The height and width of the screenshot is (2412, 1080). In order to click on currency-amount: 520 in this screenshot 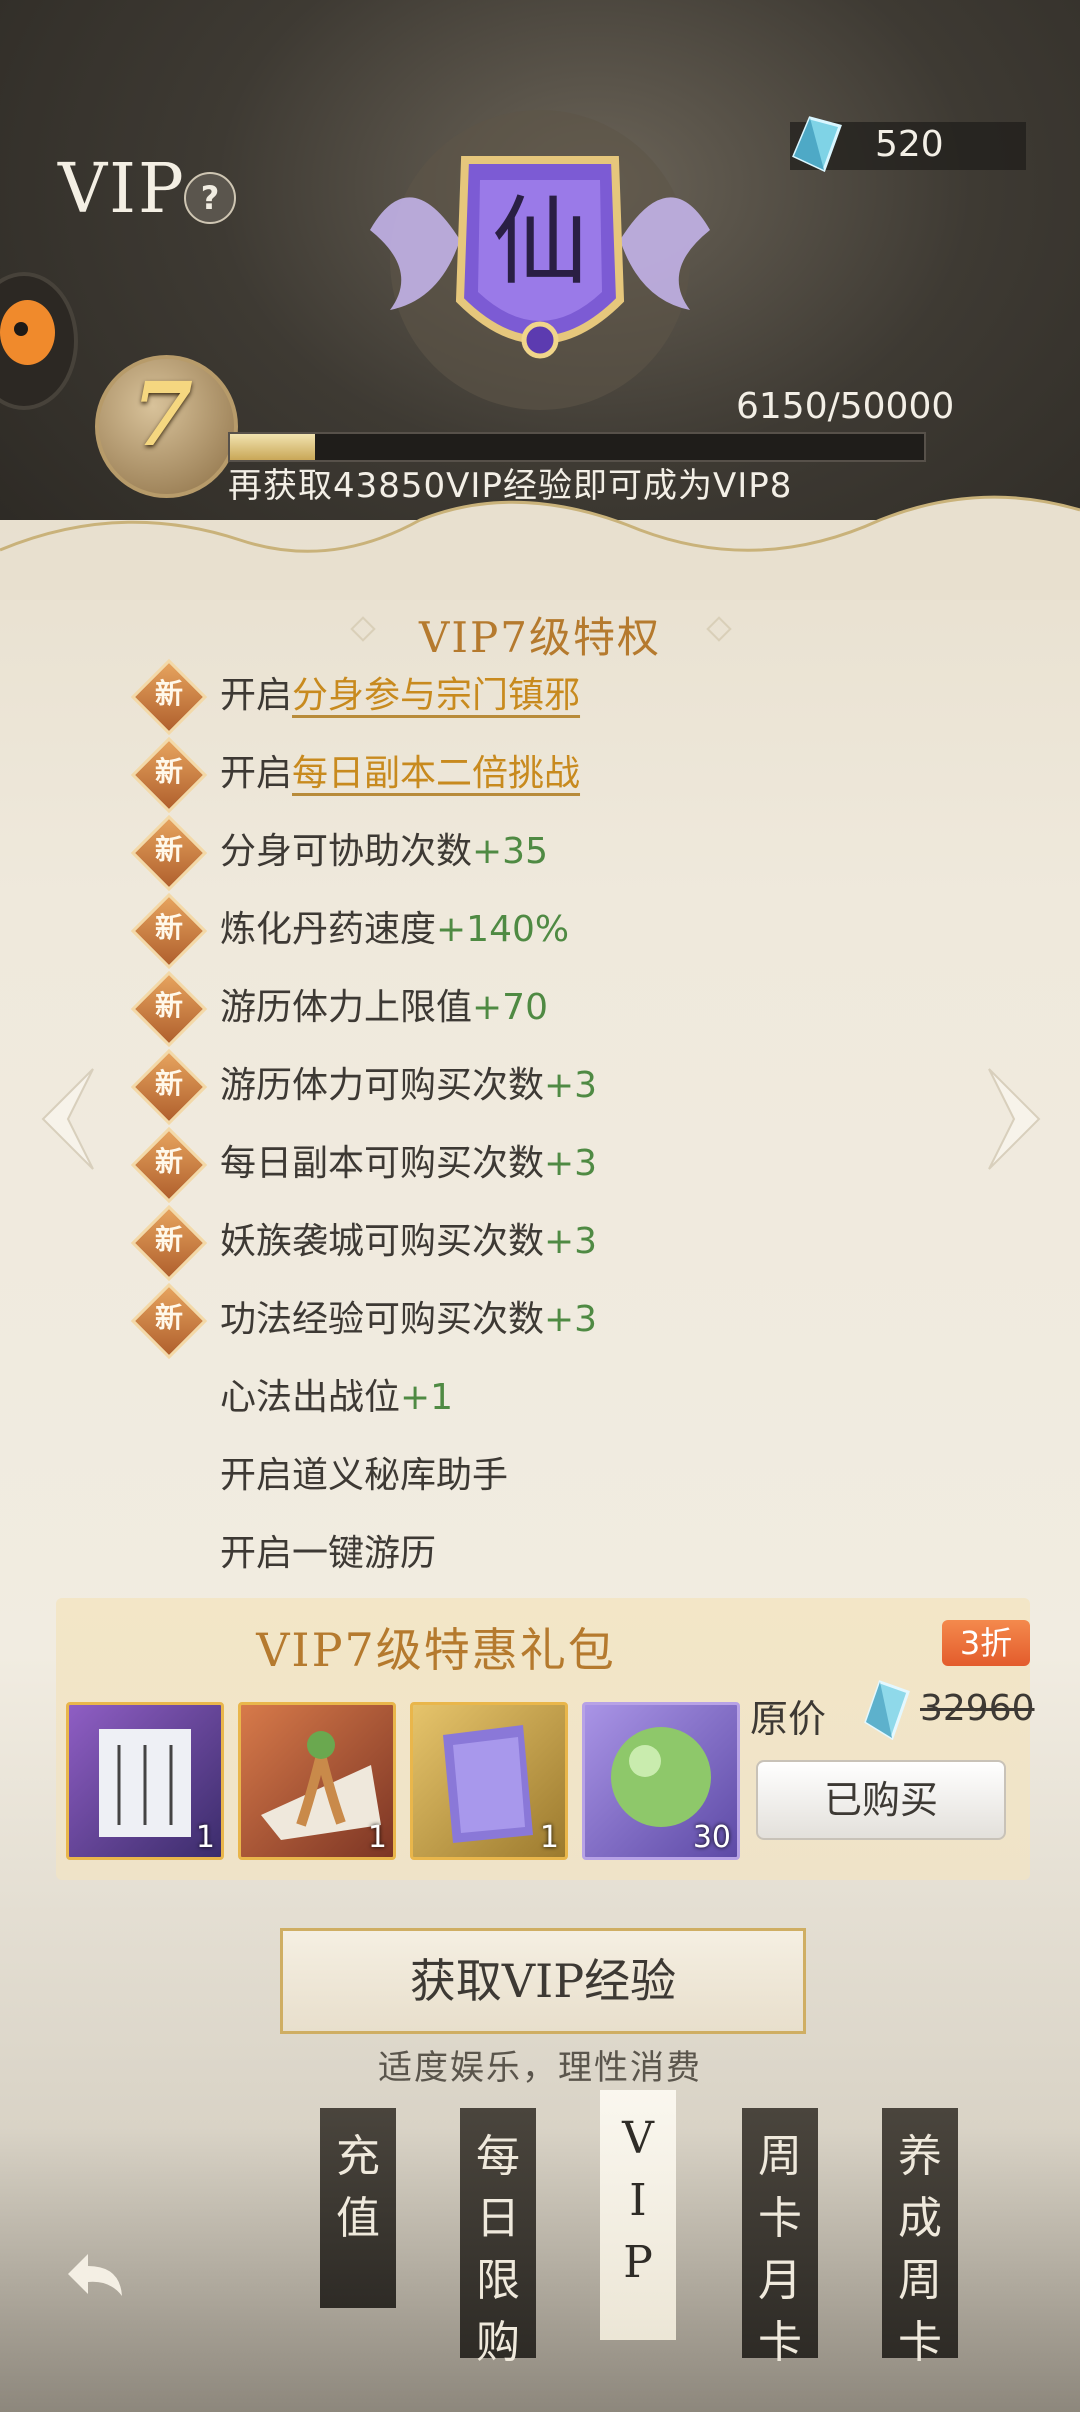, I will do `click(909, 144)`.